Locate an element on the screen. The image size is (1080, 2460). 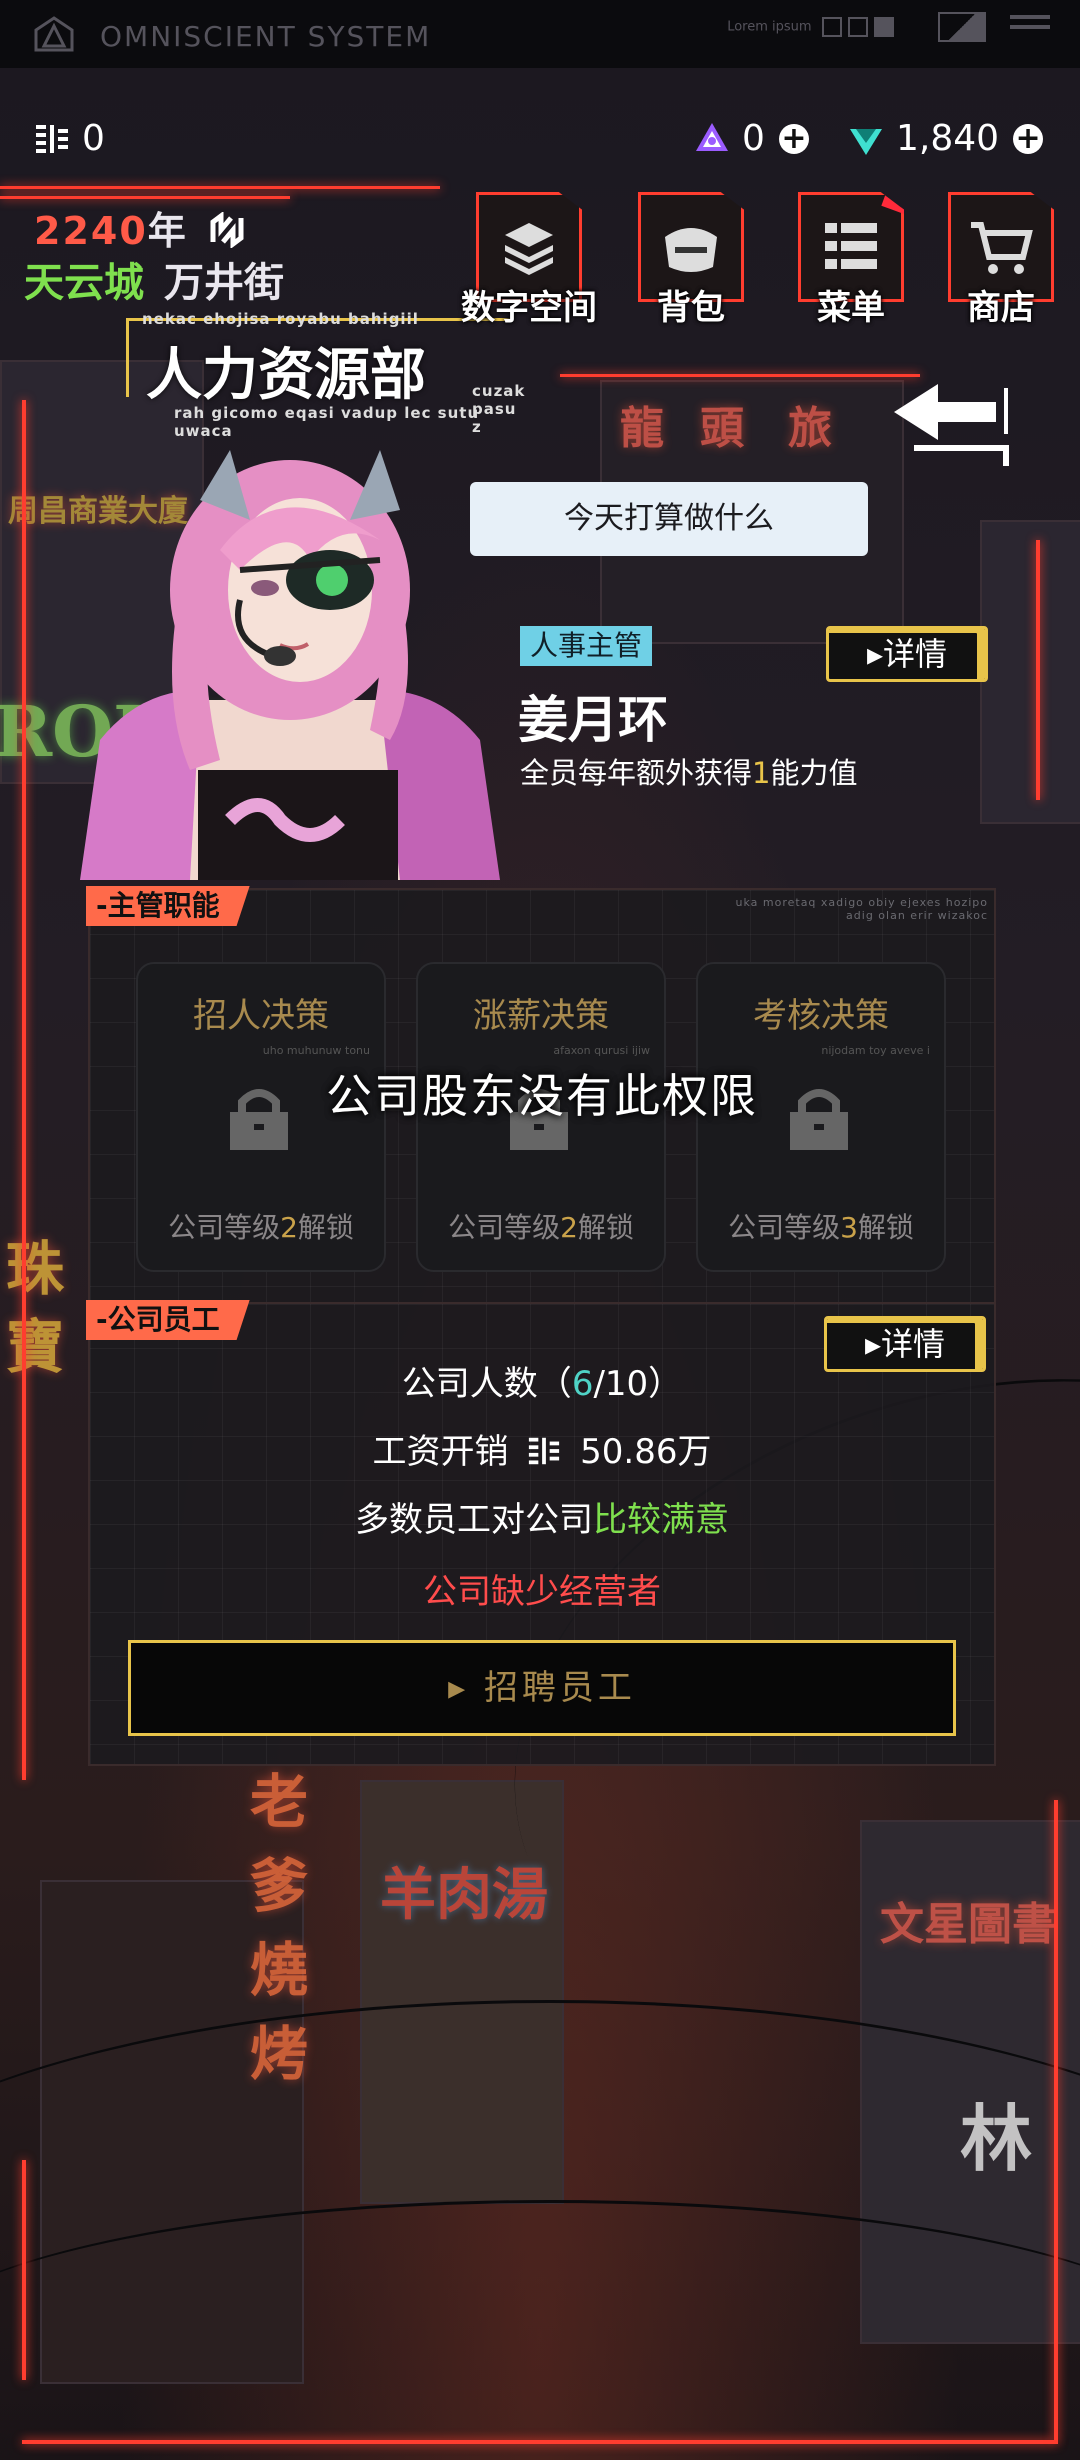
signal-icon is located at coordinates (1030, 27).